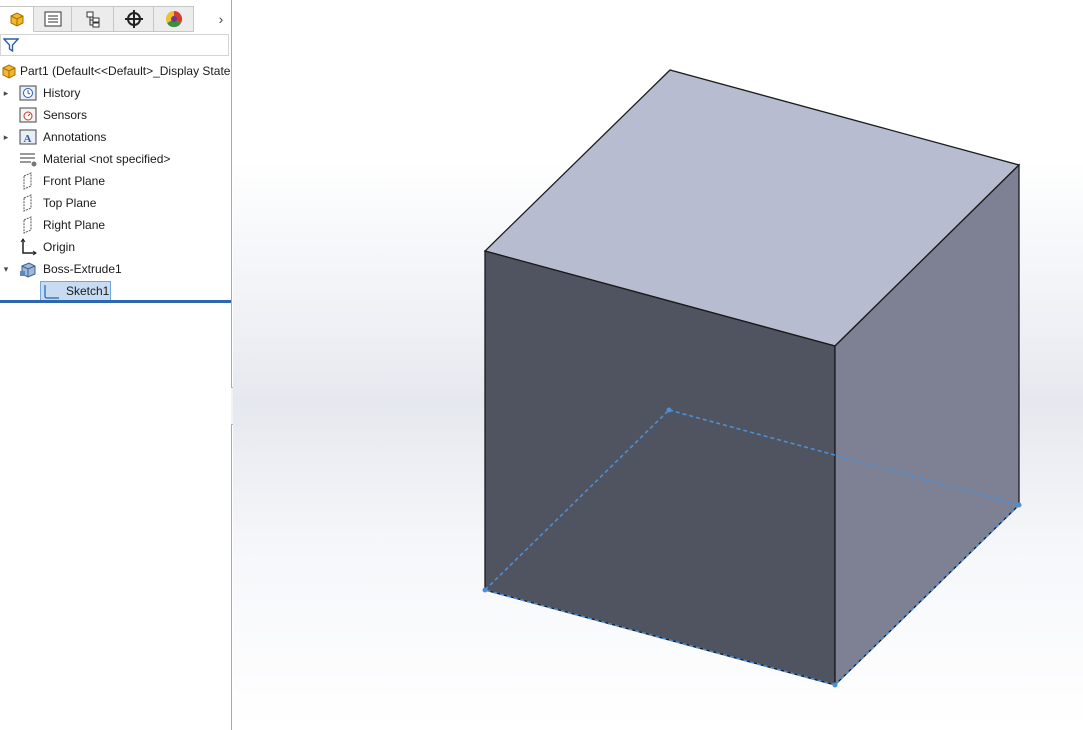 This screenshot has height=730, width=1083. I want to click on dimxpert-tab, so click(134, 19).